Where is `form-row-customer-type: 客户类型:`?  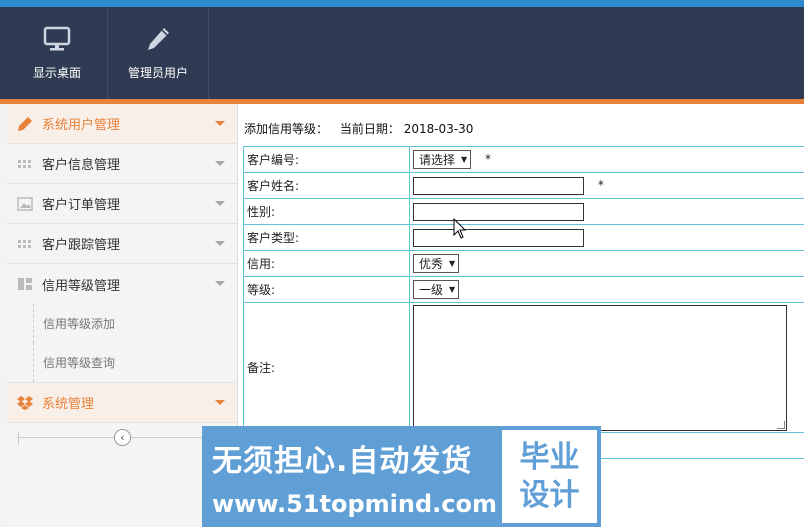 form-row-customer-type: 客户类型: is located at coordinates (523, 237).